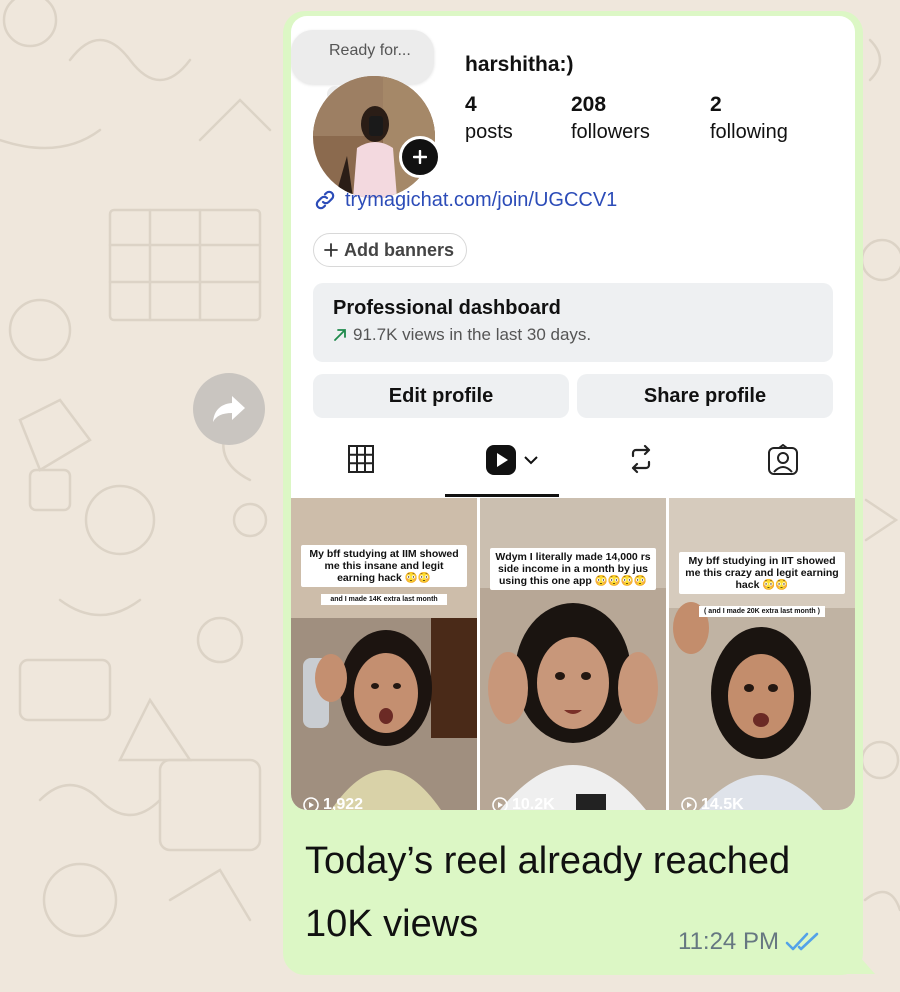 The width and height of the screenshot is (900, 992). What do you see at coordinates (705, 396) in the screenshot?
I see `share-profile-button: Share profile` at bounding box center [705, 396].